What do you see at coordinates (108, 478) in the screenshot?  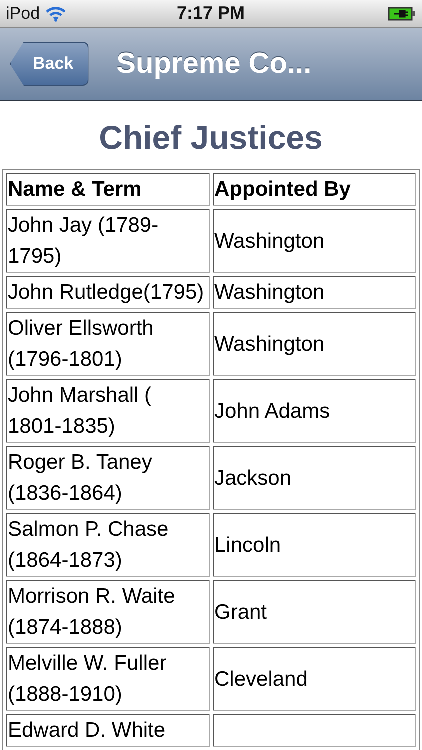 I see `table-cell: Roger B. Taney (1836-1864)` at bounding box center [108, 478].